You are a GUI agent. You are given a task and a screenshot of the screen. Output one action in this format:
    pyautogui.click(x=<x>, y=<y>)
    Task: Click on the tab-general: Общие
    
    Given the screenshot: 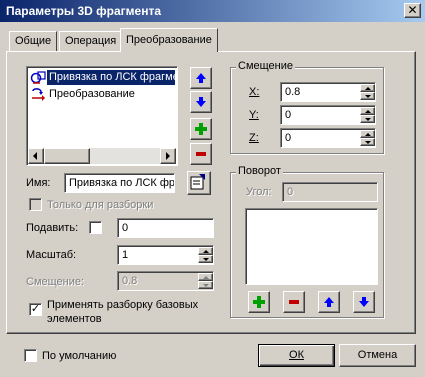 What is the action you would take?
    pyautogui.click(x=33, y=41)
    